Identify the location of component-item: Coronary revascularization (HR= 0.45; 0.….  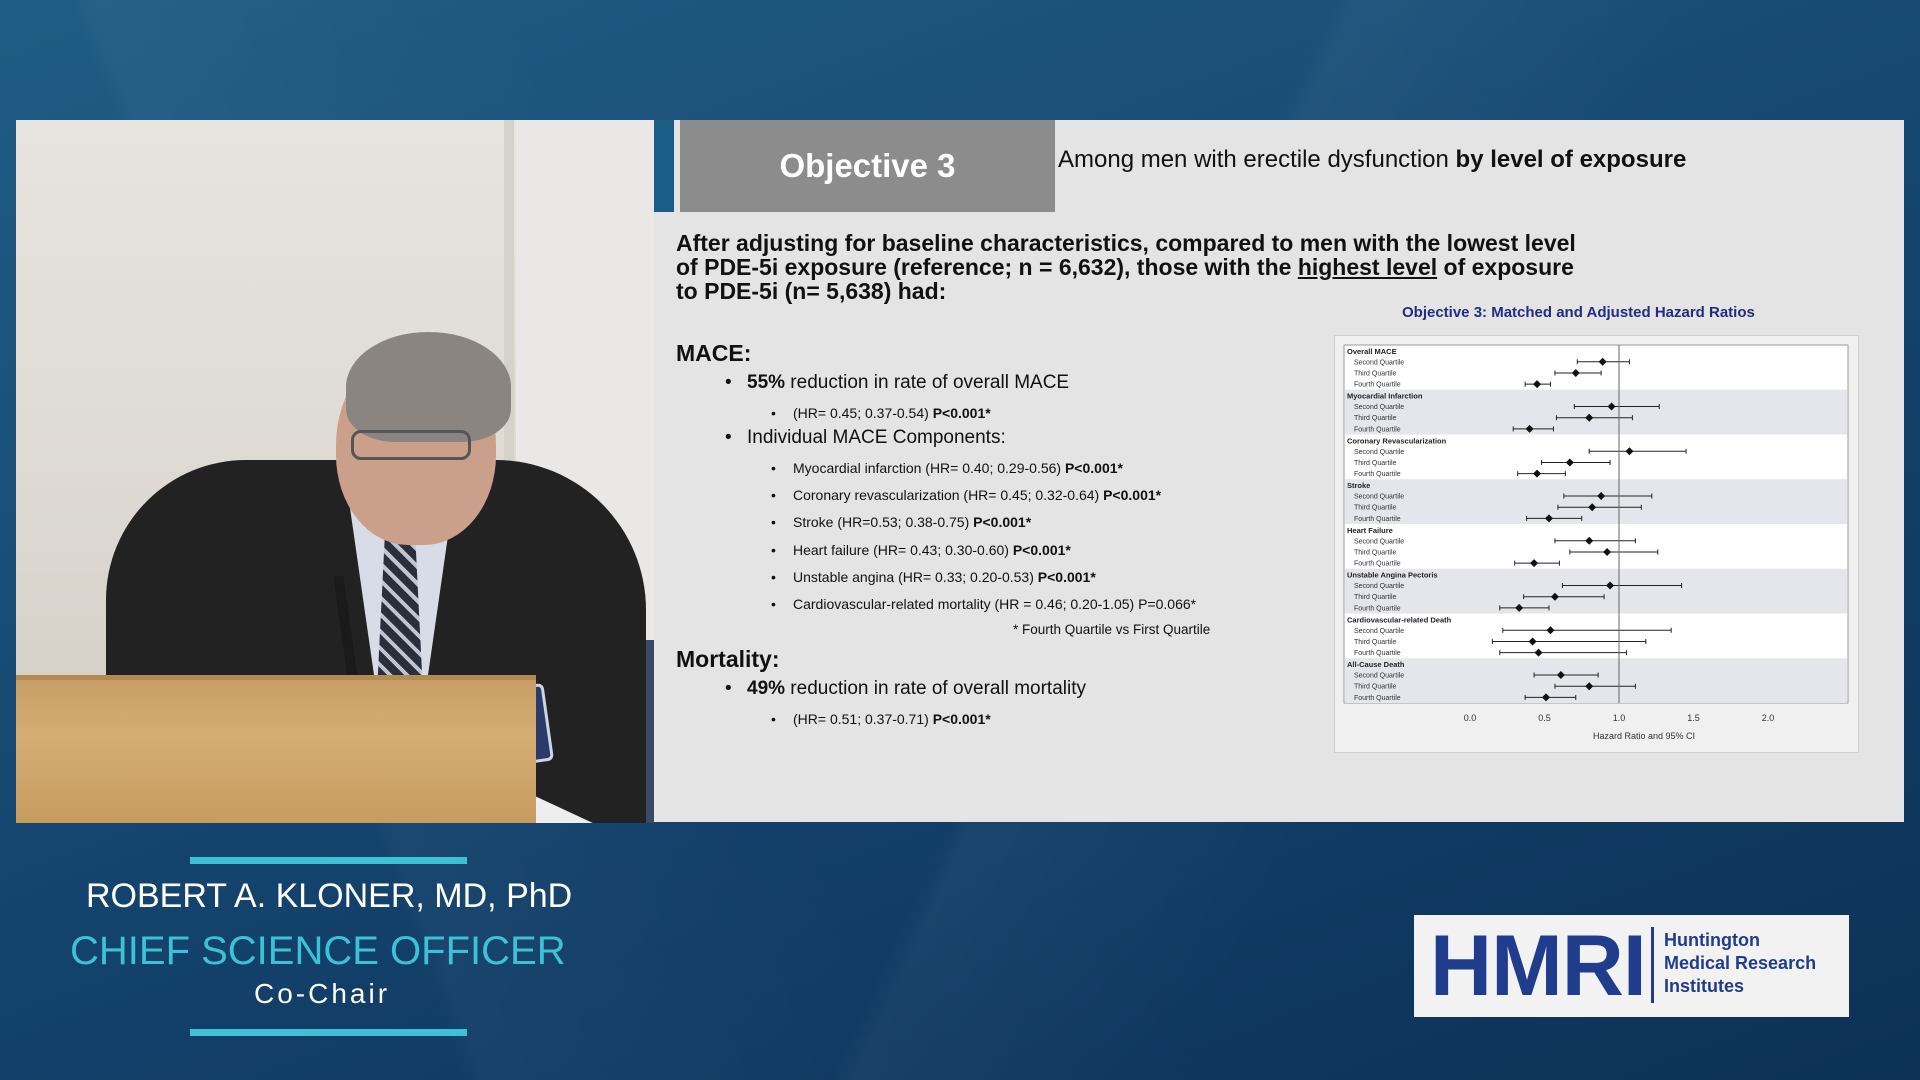
(966, 495).